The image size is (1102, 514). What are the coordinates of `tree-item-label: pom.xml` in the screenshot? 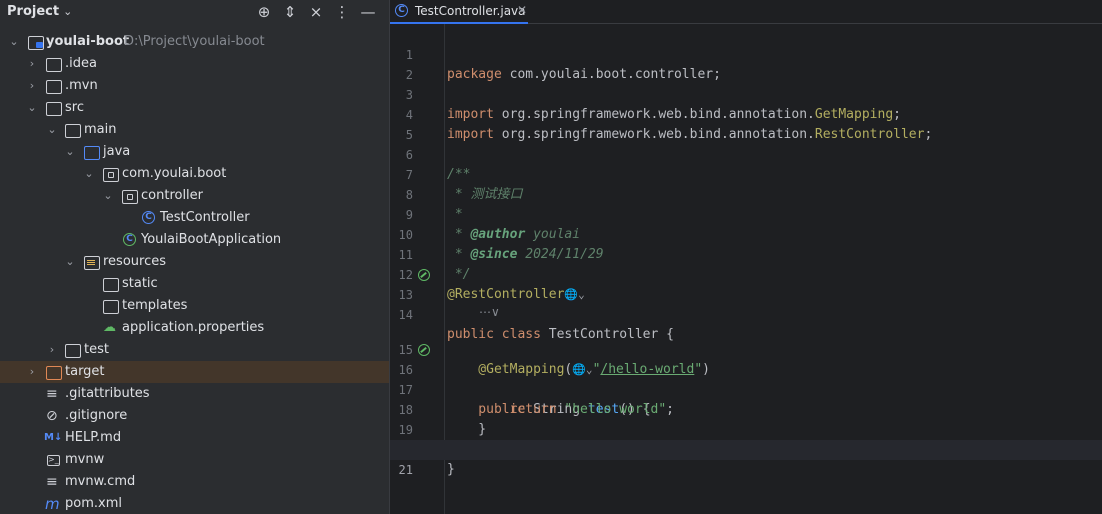 It's located at (93, 503).